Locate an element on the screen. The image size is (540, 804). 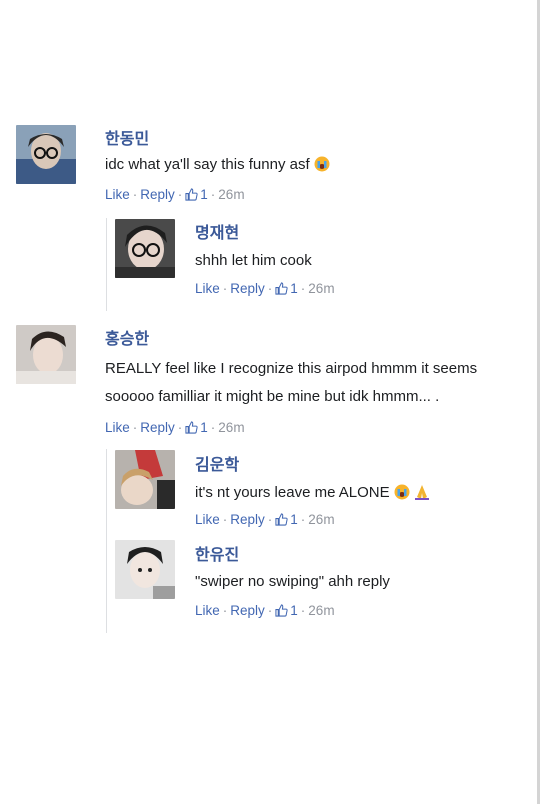
comment-text: "swiper no swiping" ahh reply is located at coordinates (292, 581).